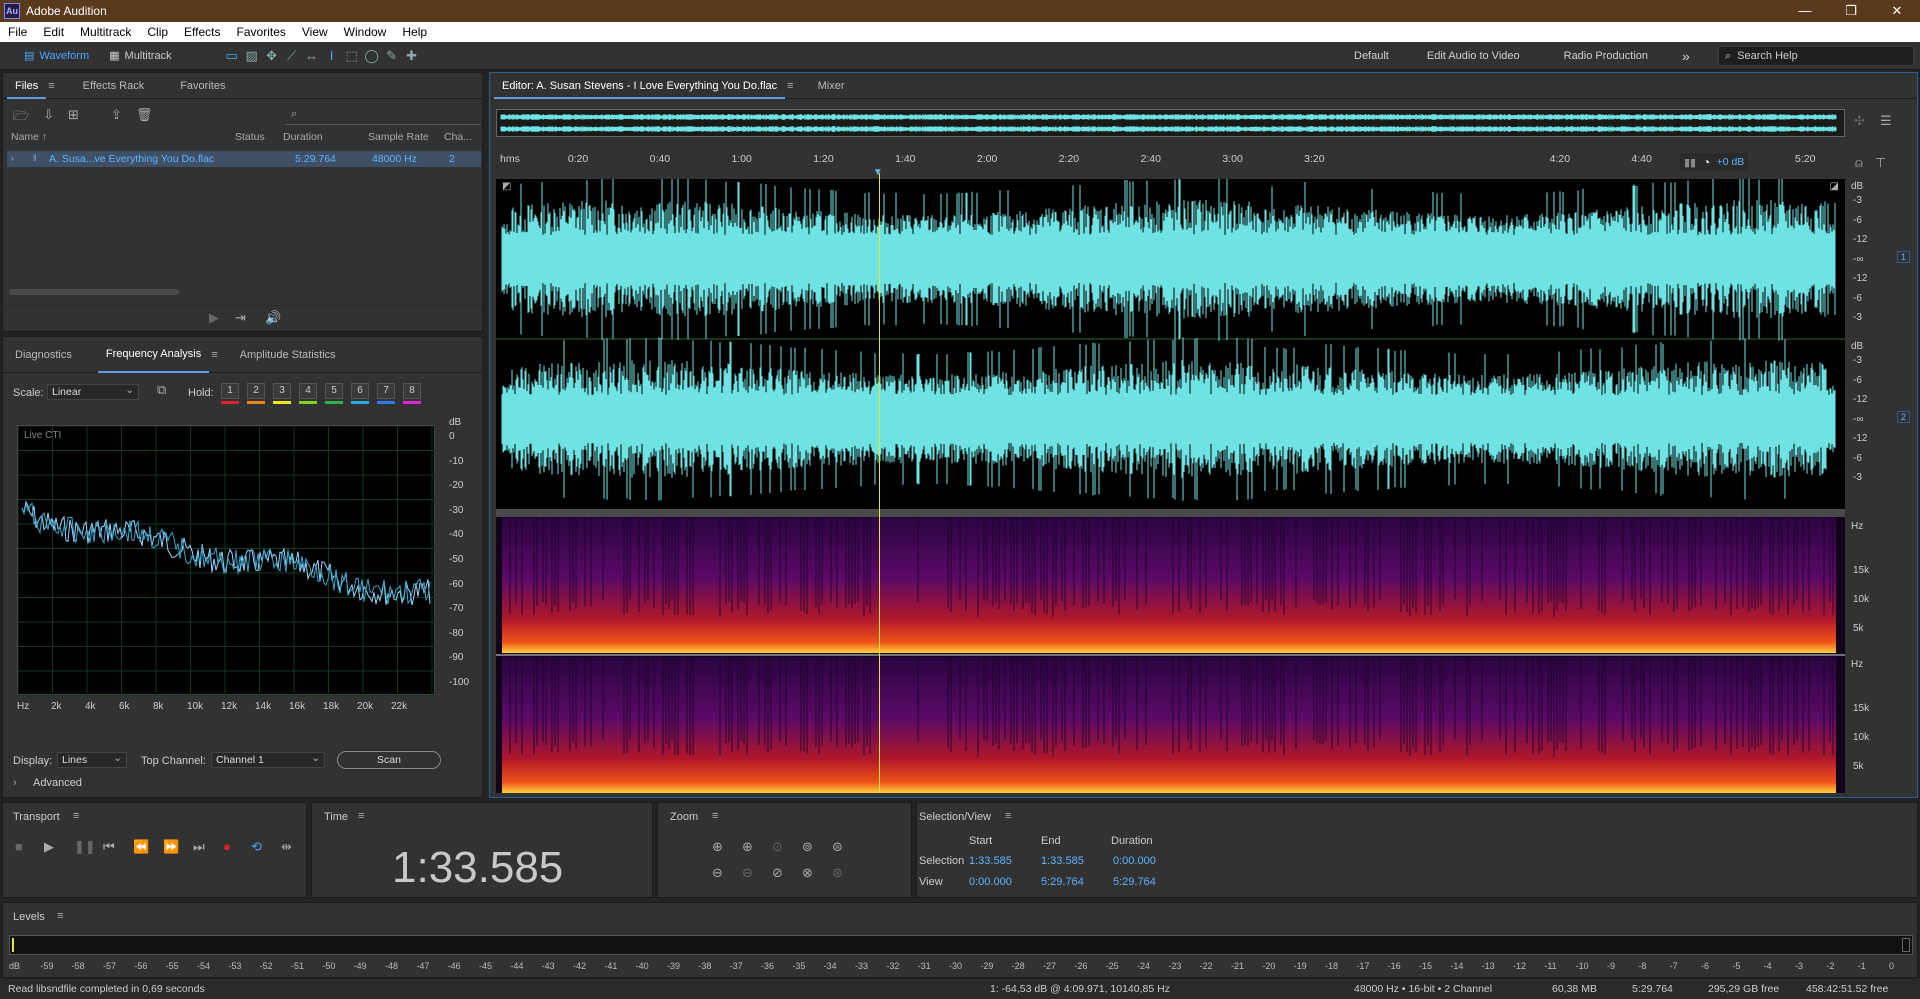 This screenshot has height=999, width=1920. What do you see at coordinates (1851, 11) in the screenshot?
I see `maximize-button: ❐` at bounding box center [1851, 11].